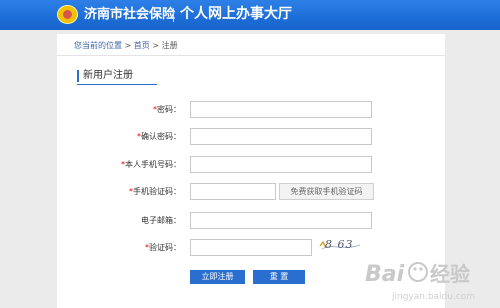 The image size is (500, 308). Describe the element at coordinates (281, 136) in the screenshot. I see `confirm-password-field` at that location.